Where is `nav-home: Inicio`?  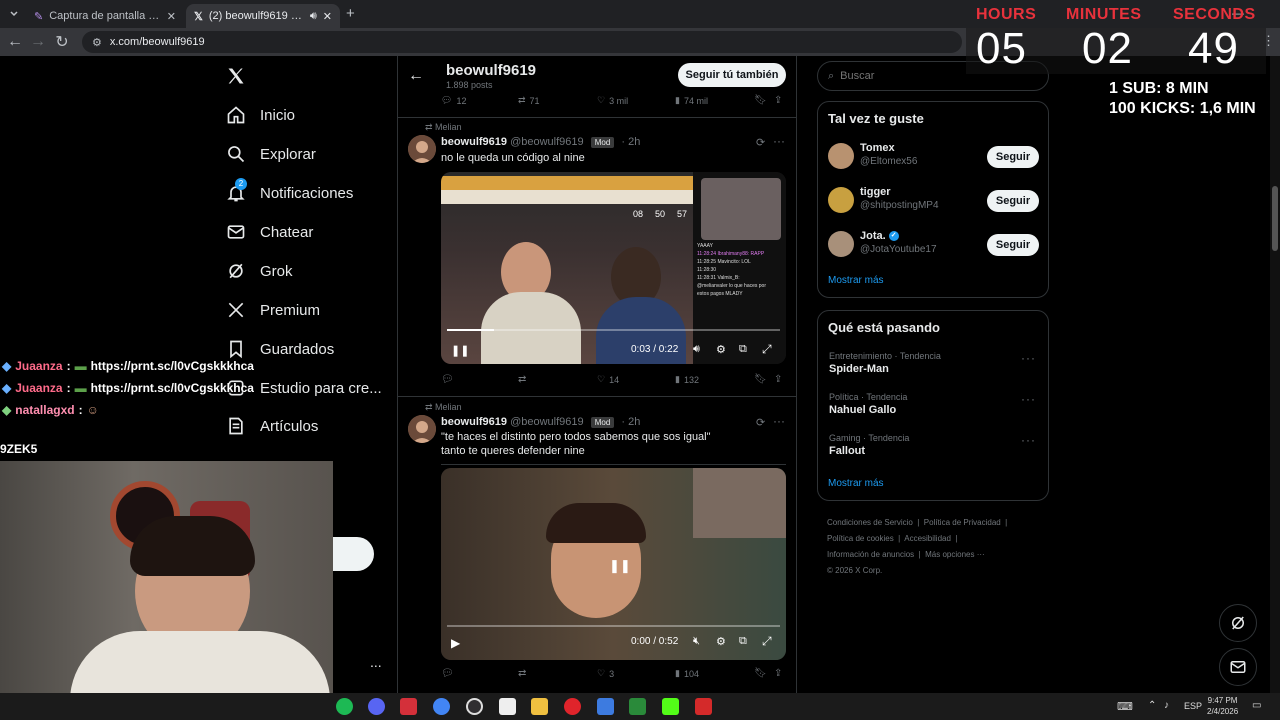 nav-home: Inicio is located at coordinates (260, 115).